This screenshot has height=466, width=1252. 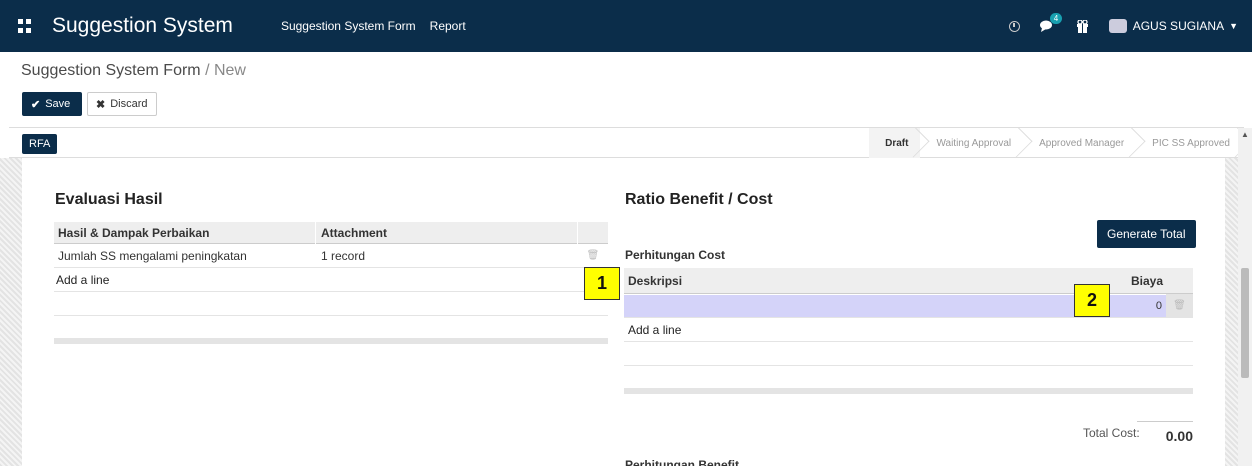 I want to click on discard-button: ✖ Discard, so click(x=122, y=104).